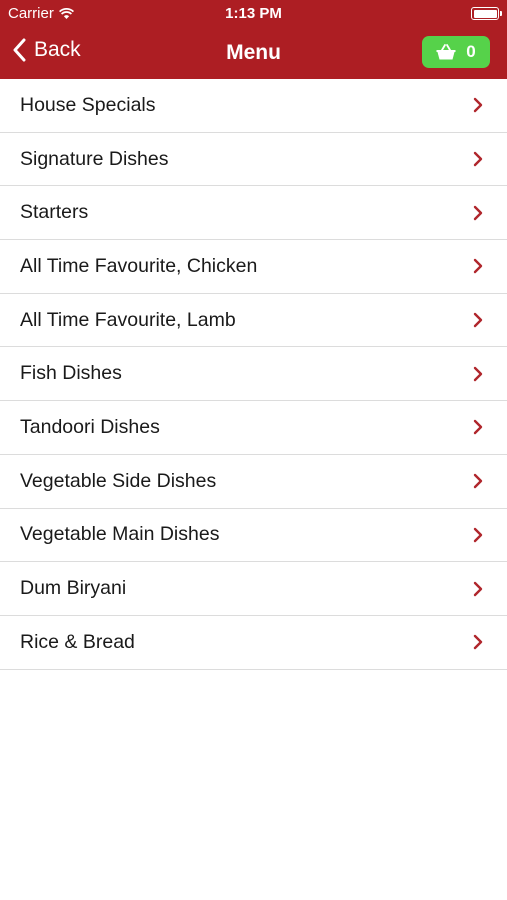  I want to click on status-bar: Carrier 1:13 PM, so click(253, 13).